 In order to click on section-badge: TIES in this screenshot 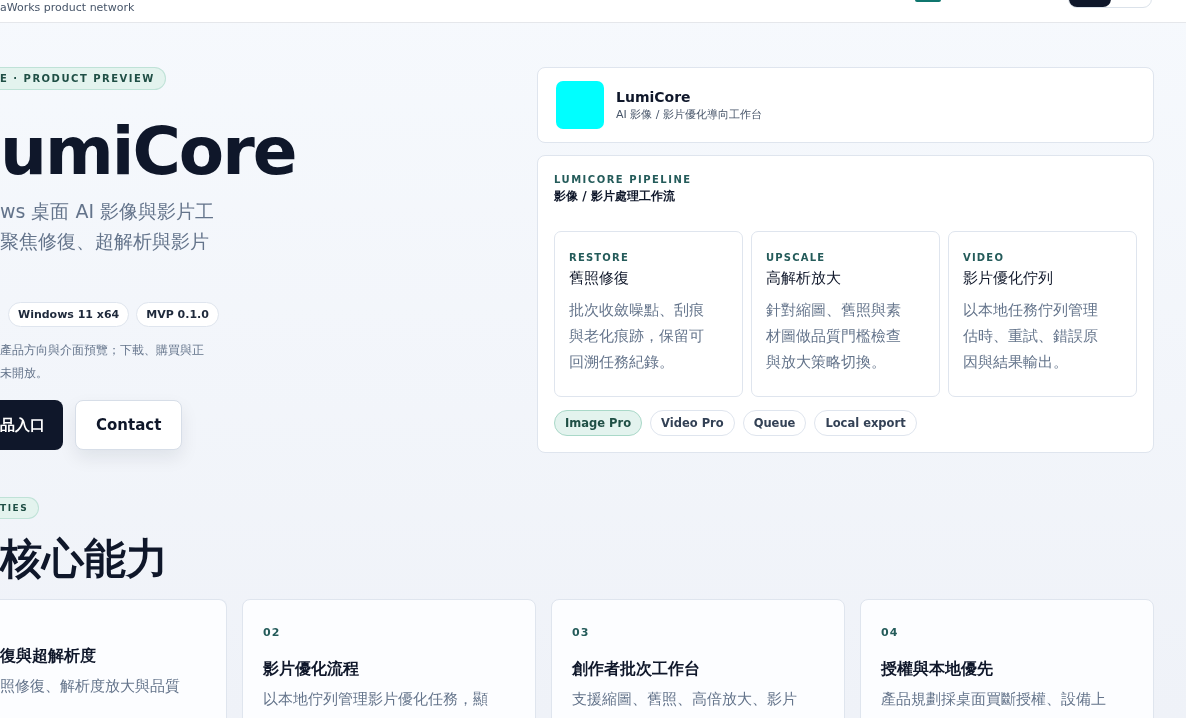, I will do `click(20, 508)`.